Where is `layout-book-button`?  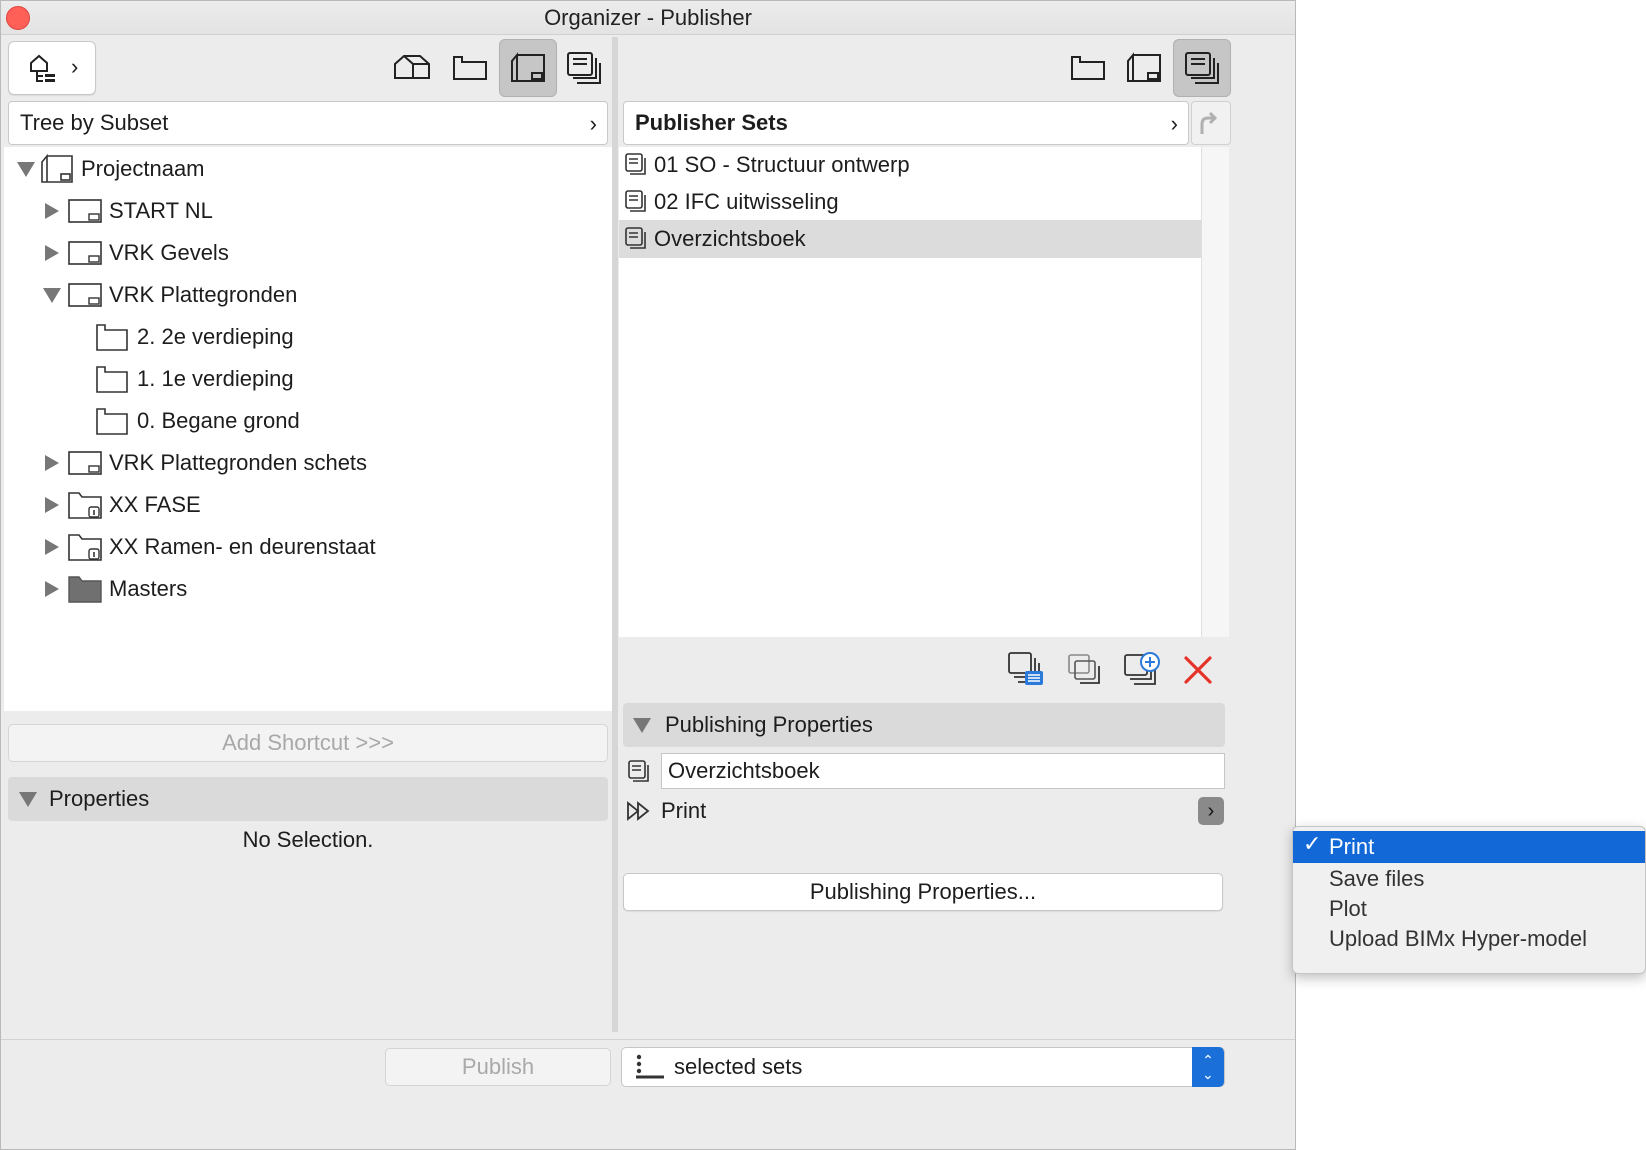 layout-book-button is located at coordinates (528, 68).